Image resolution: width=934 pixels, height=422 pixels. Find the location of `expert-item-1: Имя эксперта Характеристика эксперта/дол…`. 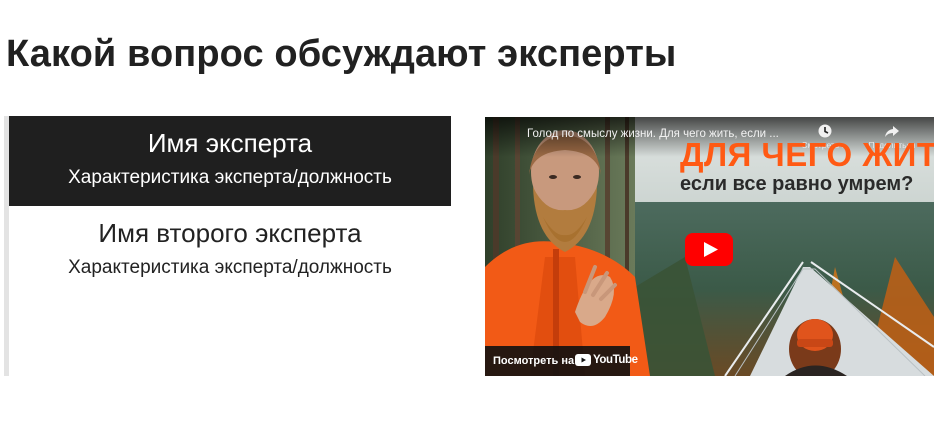

expert-item-1: Имя эксперта Характеристика эксперта/дол… is located at coordinates (230, 161).